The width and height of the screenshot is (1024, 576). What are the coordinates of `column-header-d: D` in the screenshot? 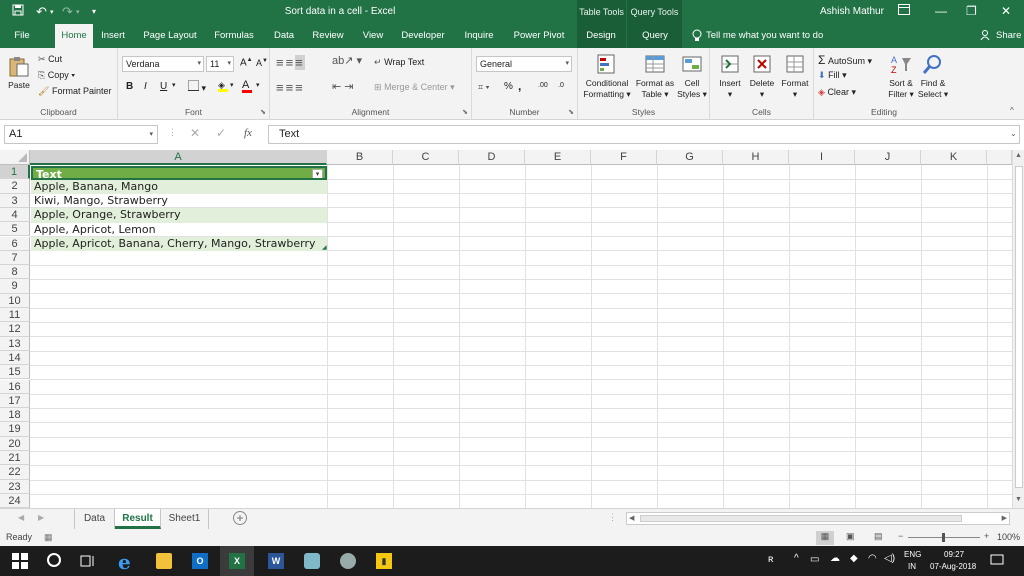 It's located at (492, 157).